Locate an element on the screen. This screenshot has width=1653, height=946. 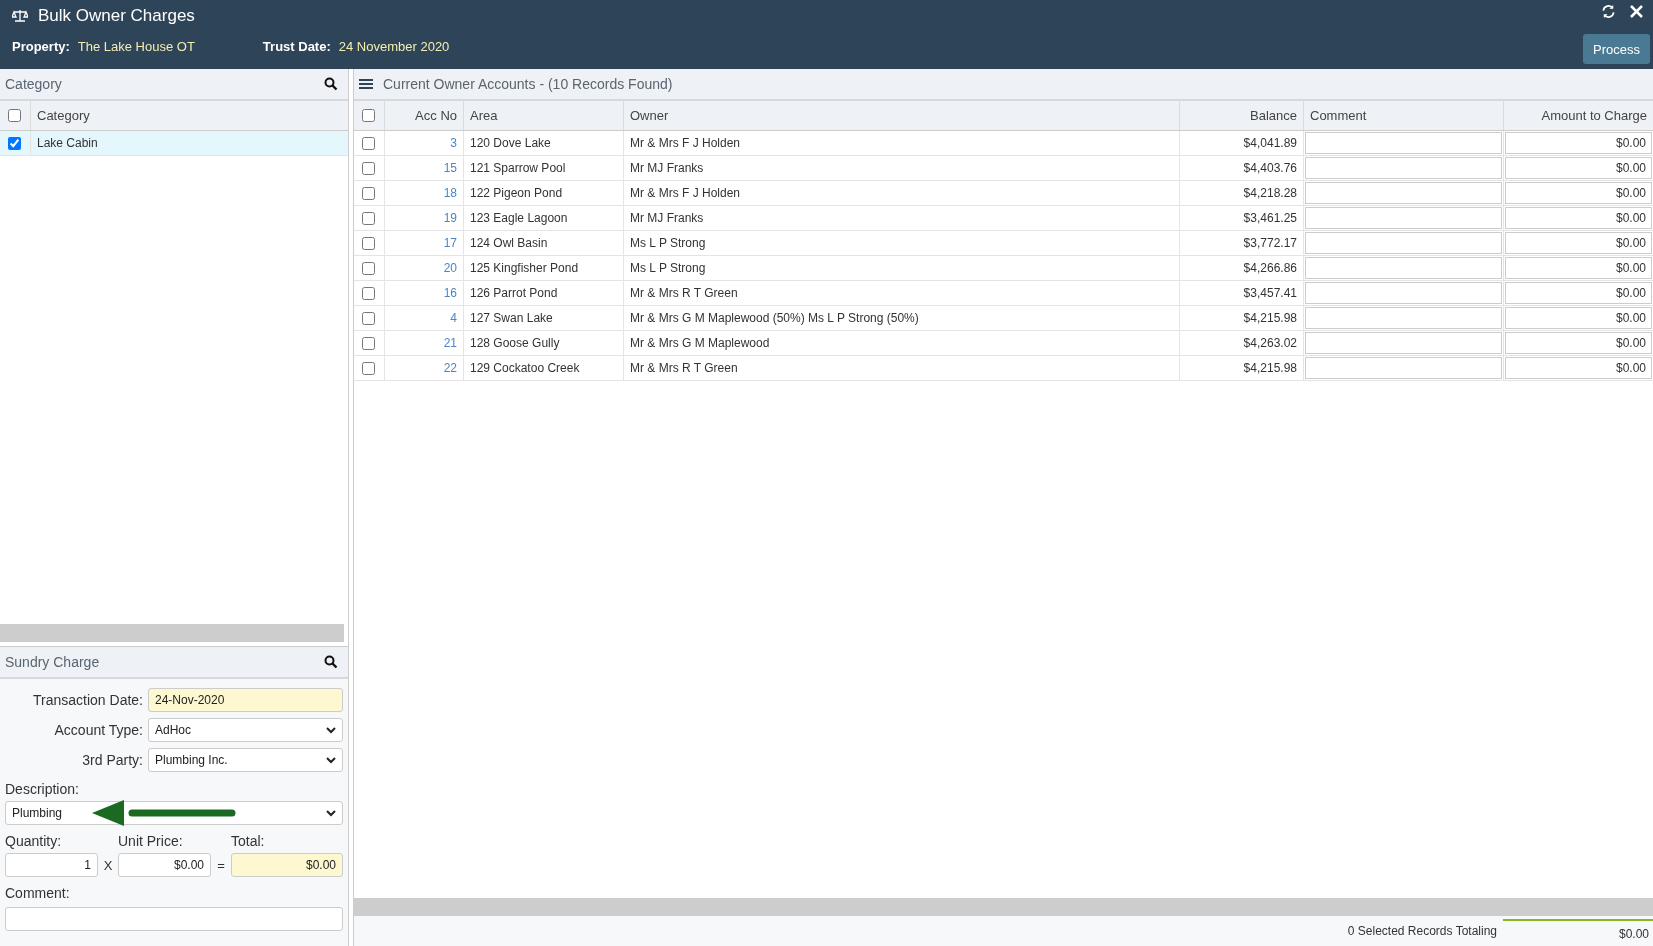
owner-cell: Ms L P Strong is located at coordinates (668, 243).